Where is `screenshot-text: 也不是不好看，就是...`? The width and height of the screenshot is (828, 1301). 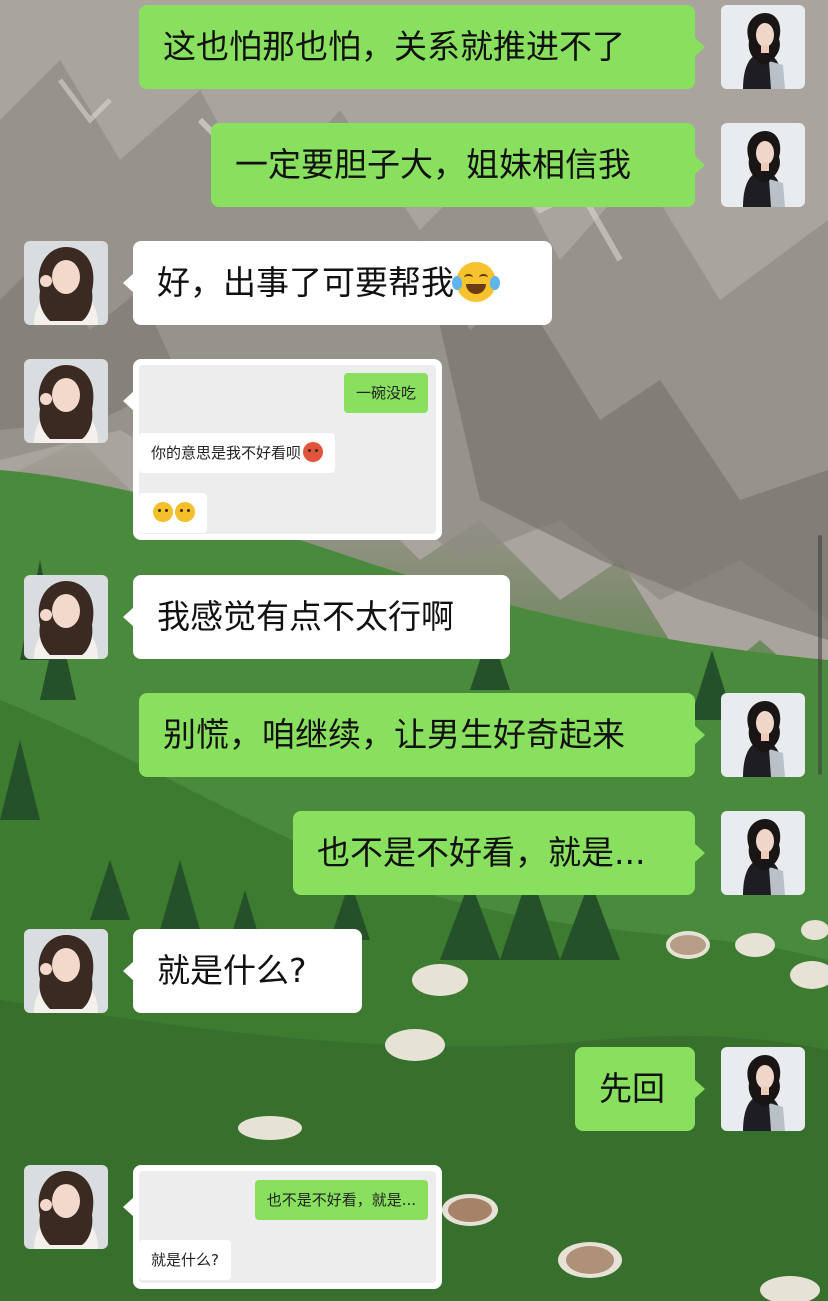
screenshot-text: 也不是不好看，就是... is located at coordinates (341, 1200).